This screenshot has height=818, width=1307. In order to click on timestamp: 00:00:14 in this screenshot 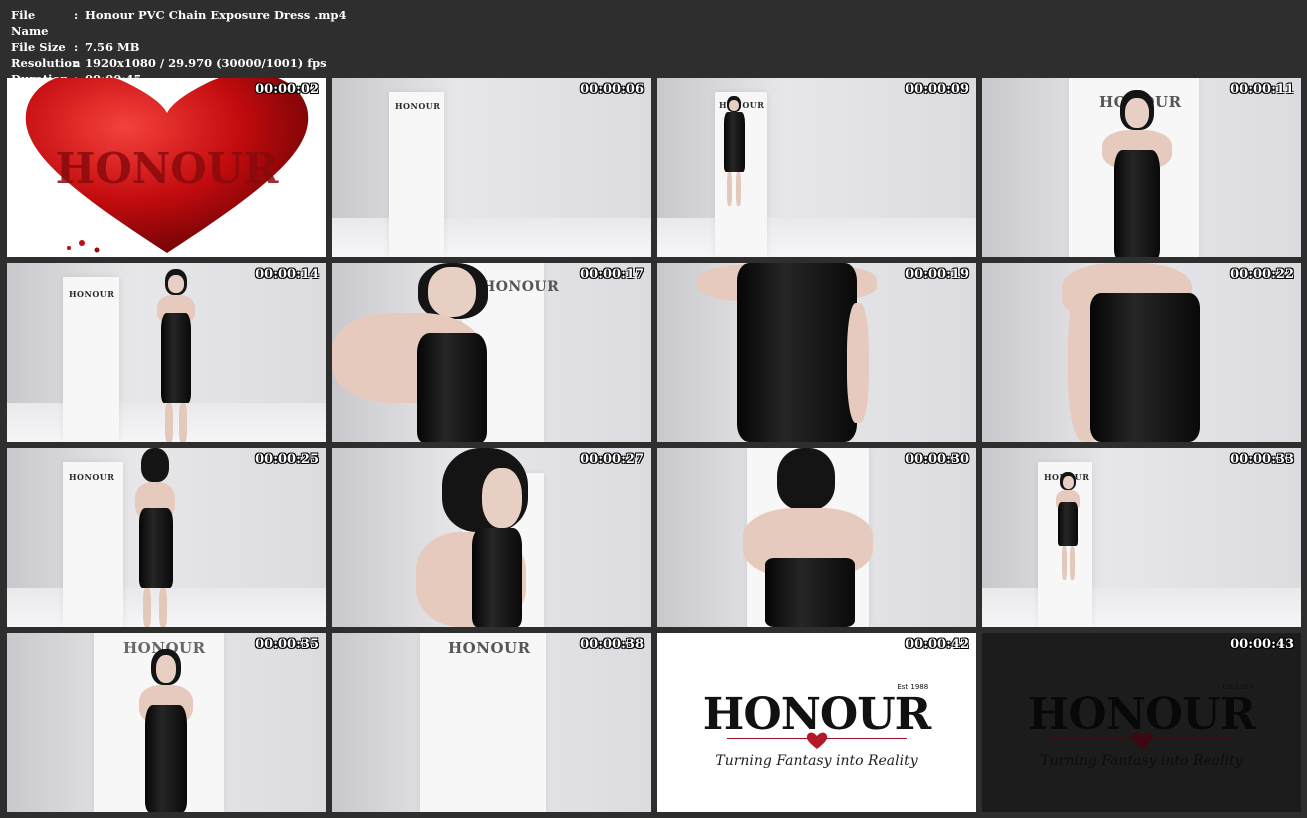, I will do `click(287, 274)`.